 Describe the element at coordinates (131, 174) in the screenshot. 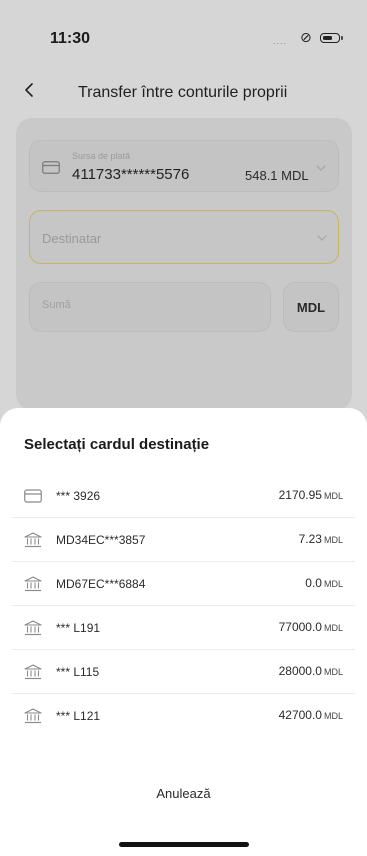

I see `source-card-number: 411733******5576` at that location.